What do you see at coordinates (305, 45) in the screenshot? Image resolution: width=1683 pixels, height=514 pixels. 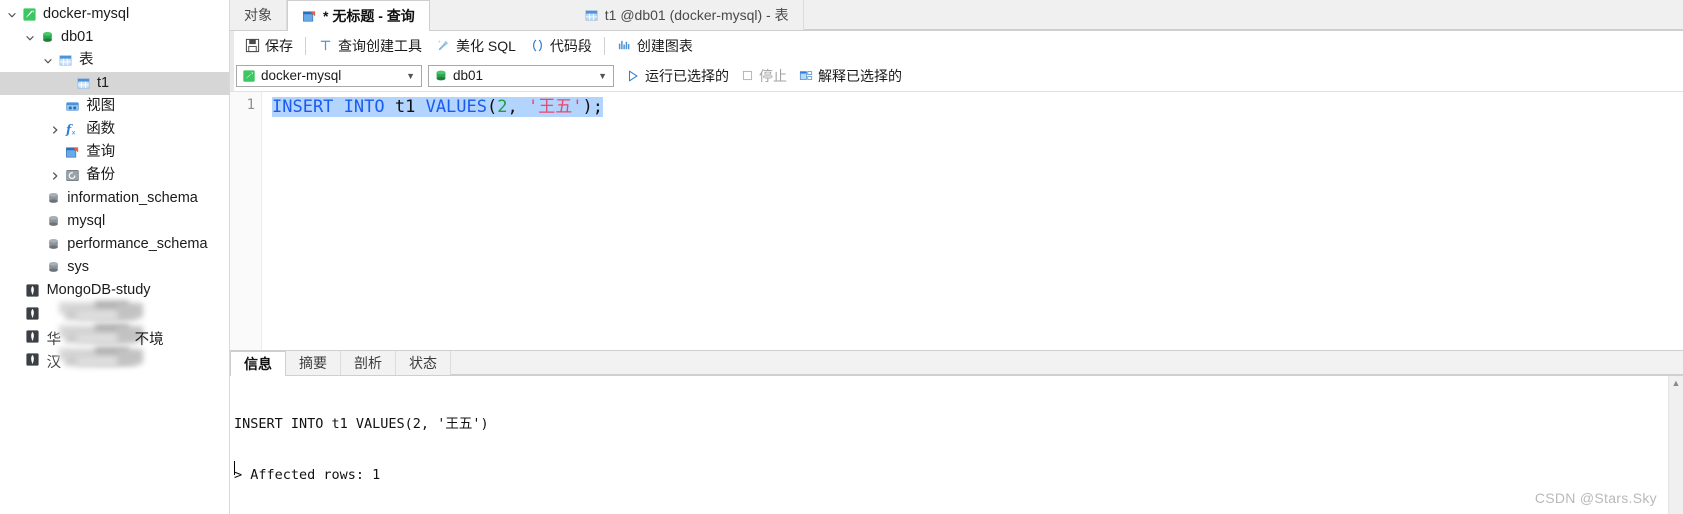 I see `toolbar-separator` at bounding box center [305, 45].